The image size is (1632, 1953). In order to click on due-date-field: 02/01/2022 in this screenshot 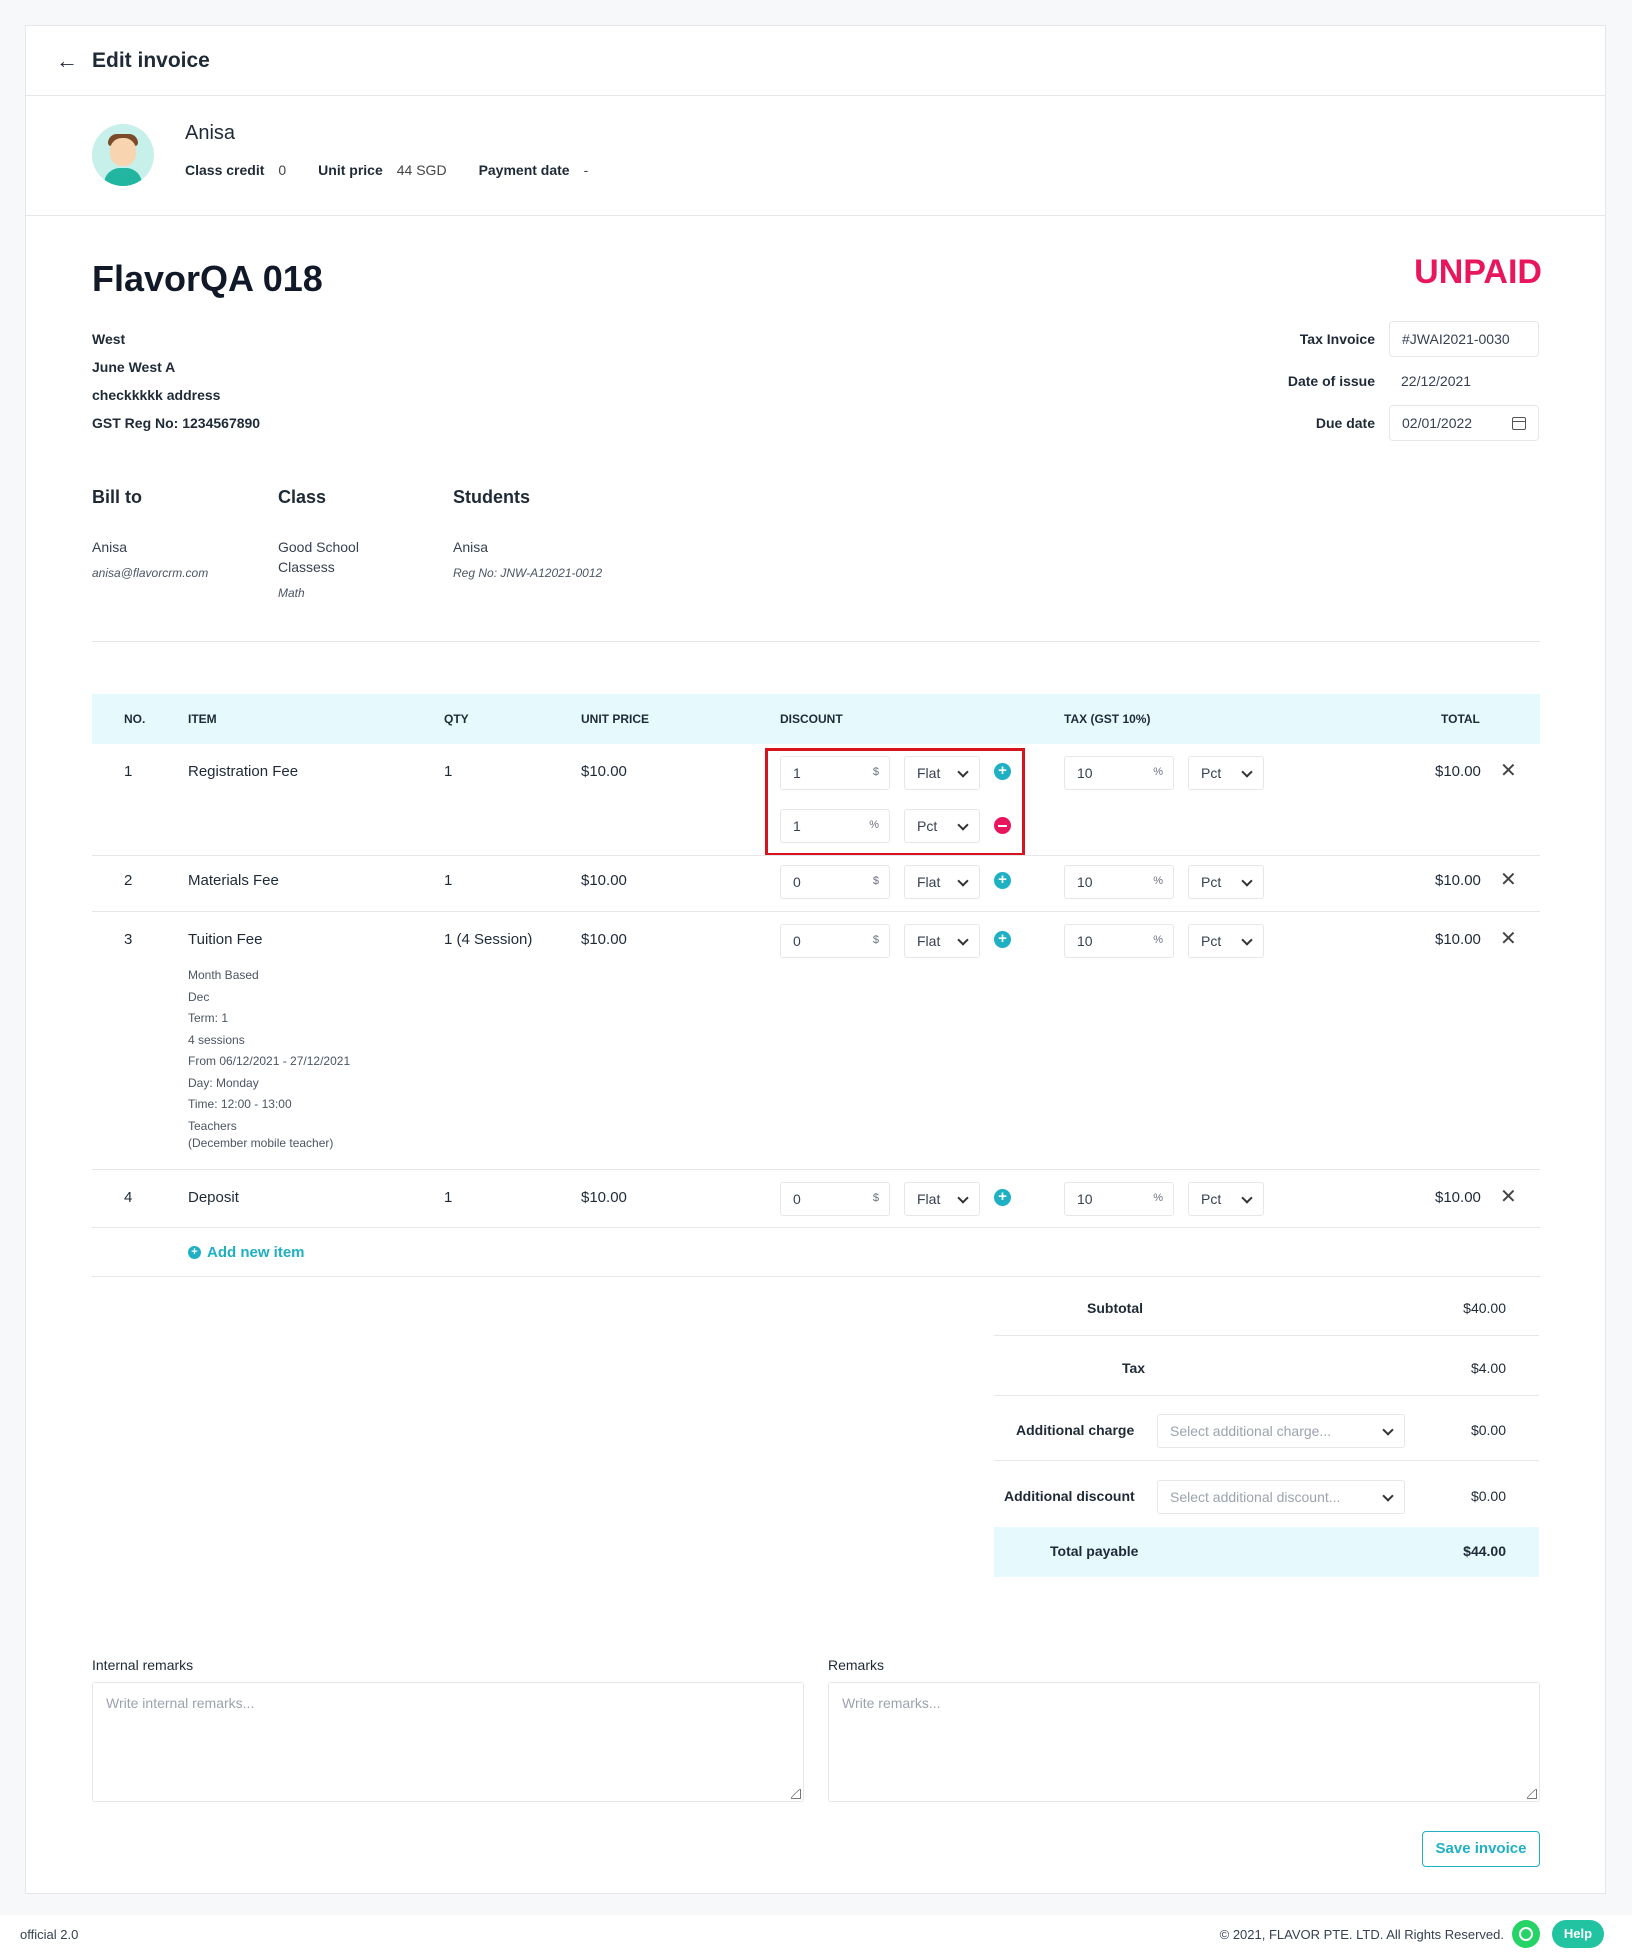, I will do `click(1464, 423)`.